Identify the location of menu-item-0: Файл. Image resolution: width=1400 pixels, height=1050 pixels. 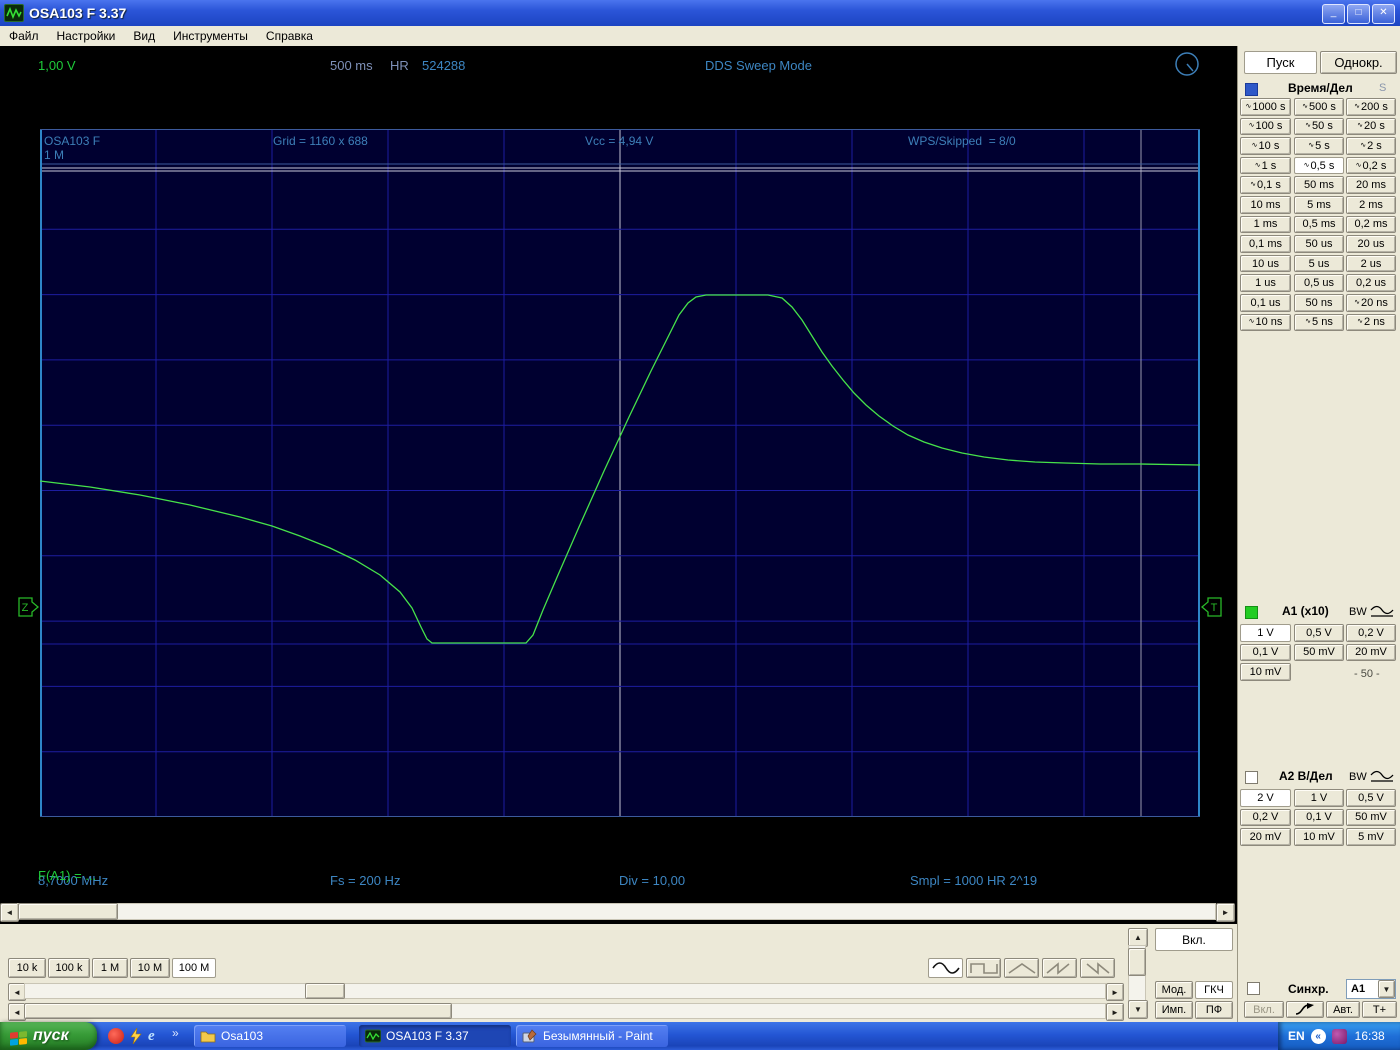
(24, 36).